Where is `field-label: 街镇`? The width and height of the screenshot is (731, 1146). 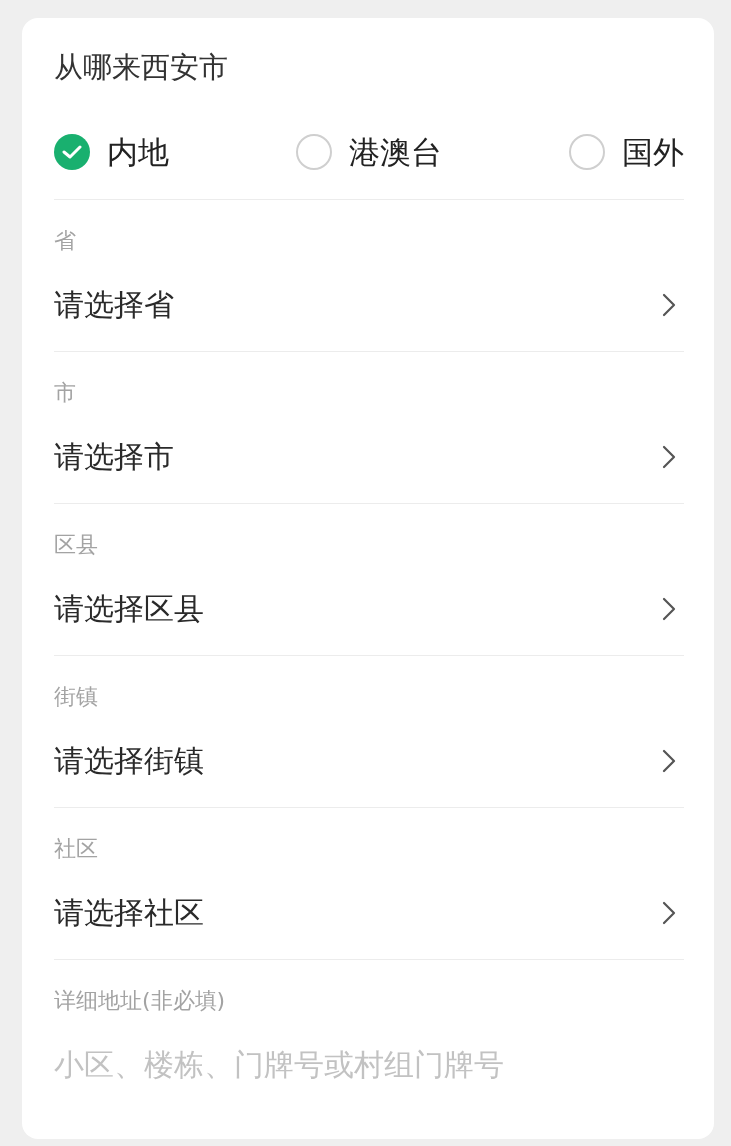 field-label: 街镇 is located at coordinates (76, 697).